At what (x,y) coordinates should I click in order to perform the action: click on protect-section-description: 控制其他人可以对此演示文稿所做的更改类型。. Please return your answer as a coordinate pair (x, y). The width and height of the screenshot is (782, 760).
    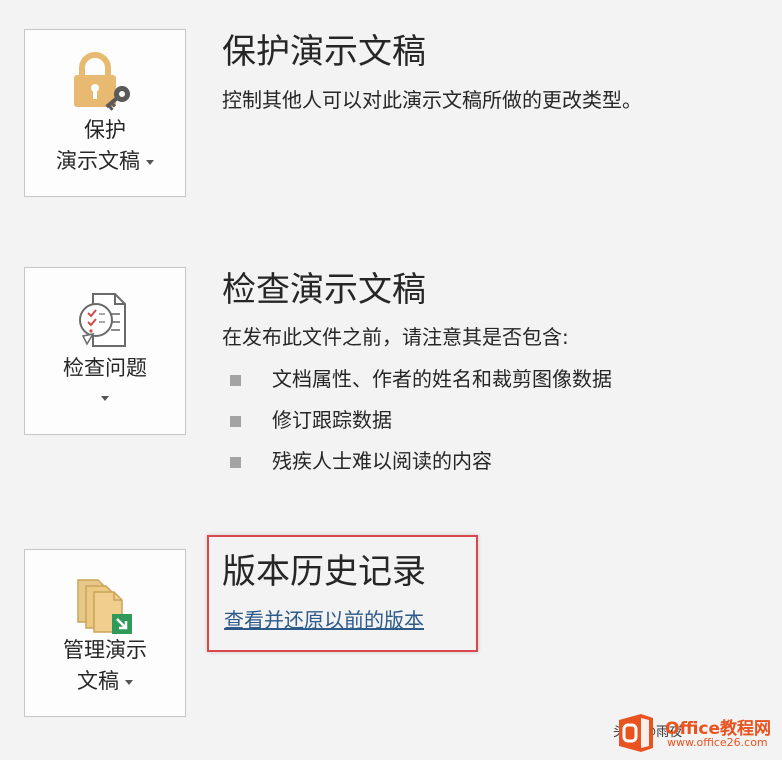
    Looking at the image, I should click on (432, 100).